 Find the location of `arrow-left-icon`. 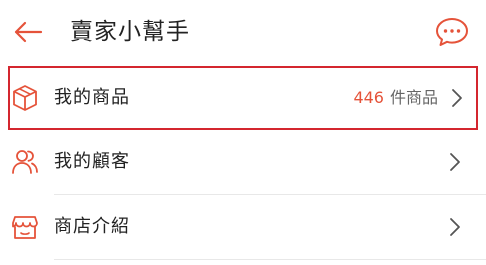

arrow-left-icon is located at coordinates (28, 32).